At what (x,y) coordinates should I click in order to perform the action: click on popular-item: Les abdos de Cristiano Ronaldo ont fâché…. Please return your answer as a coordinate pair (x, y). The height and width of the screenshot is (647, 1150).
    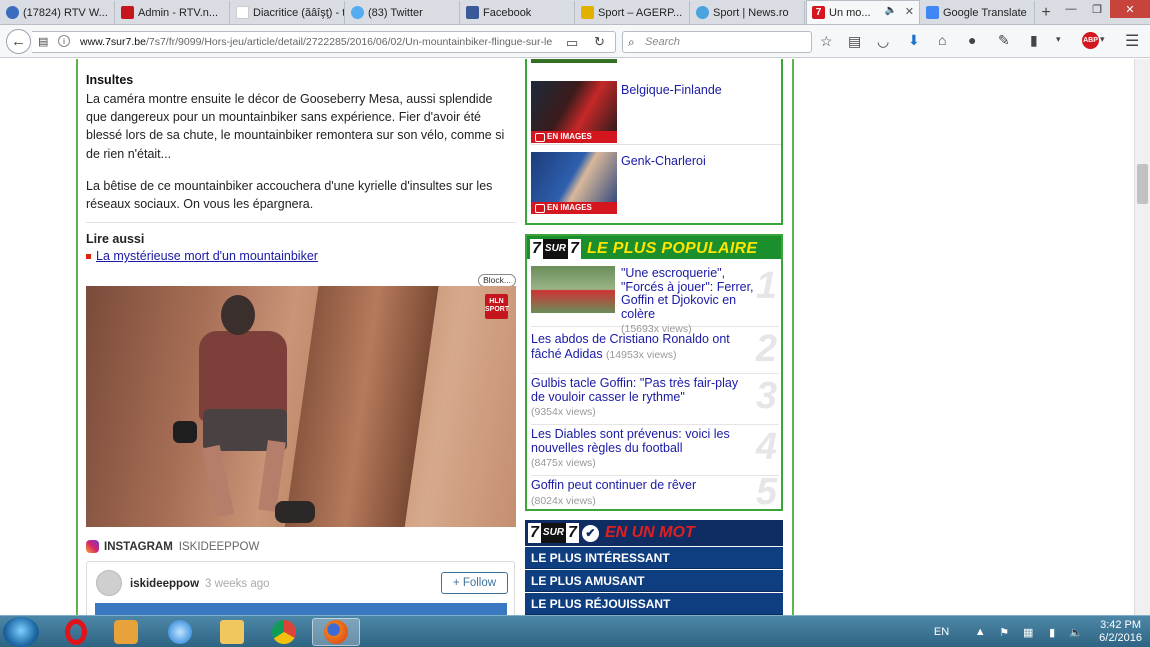
    Looking at the image, I should click on (655, 351).